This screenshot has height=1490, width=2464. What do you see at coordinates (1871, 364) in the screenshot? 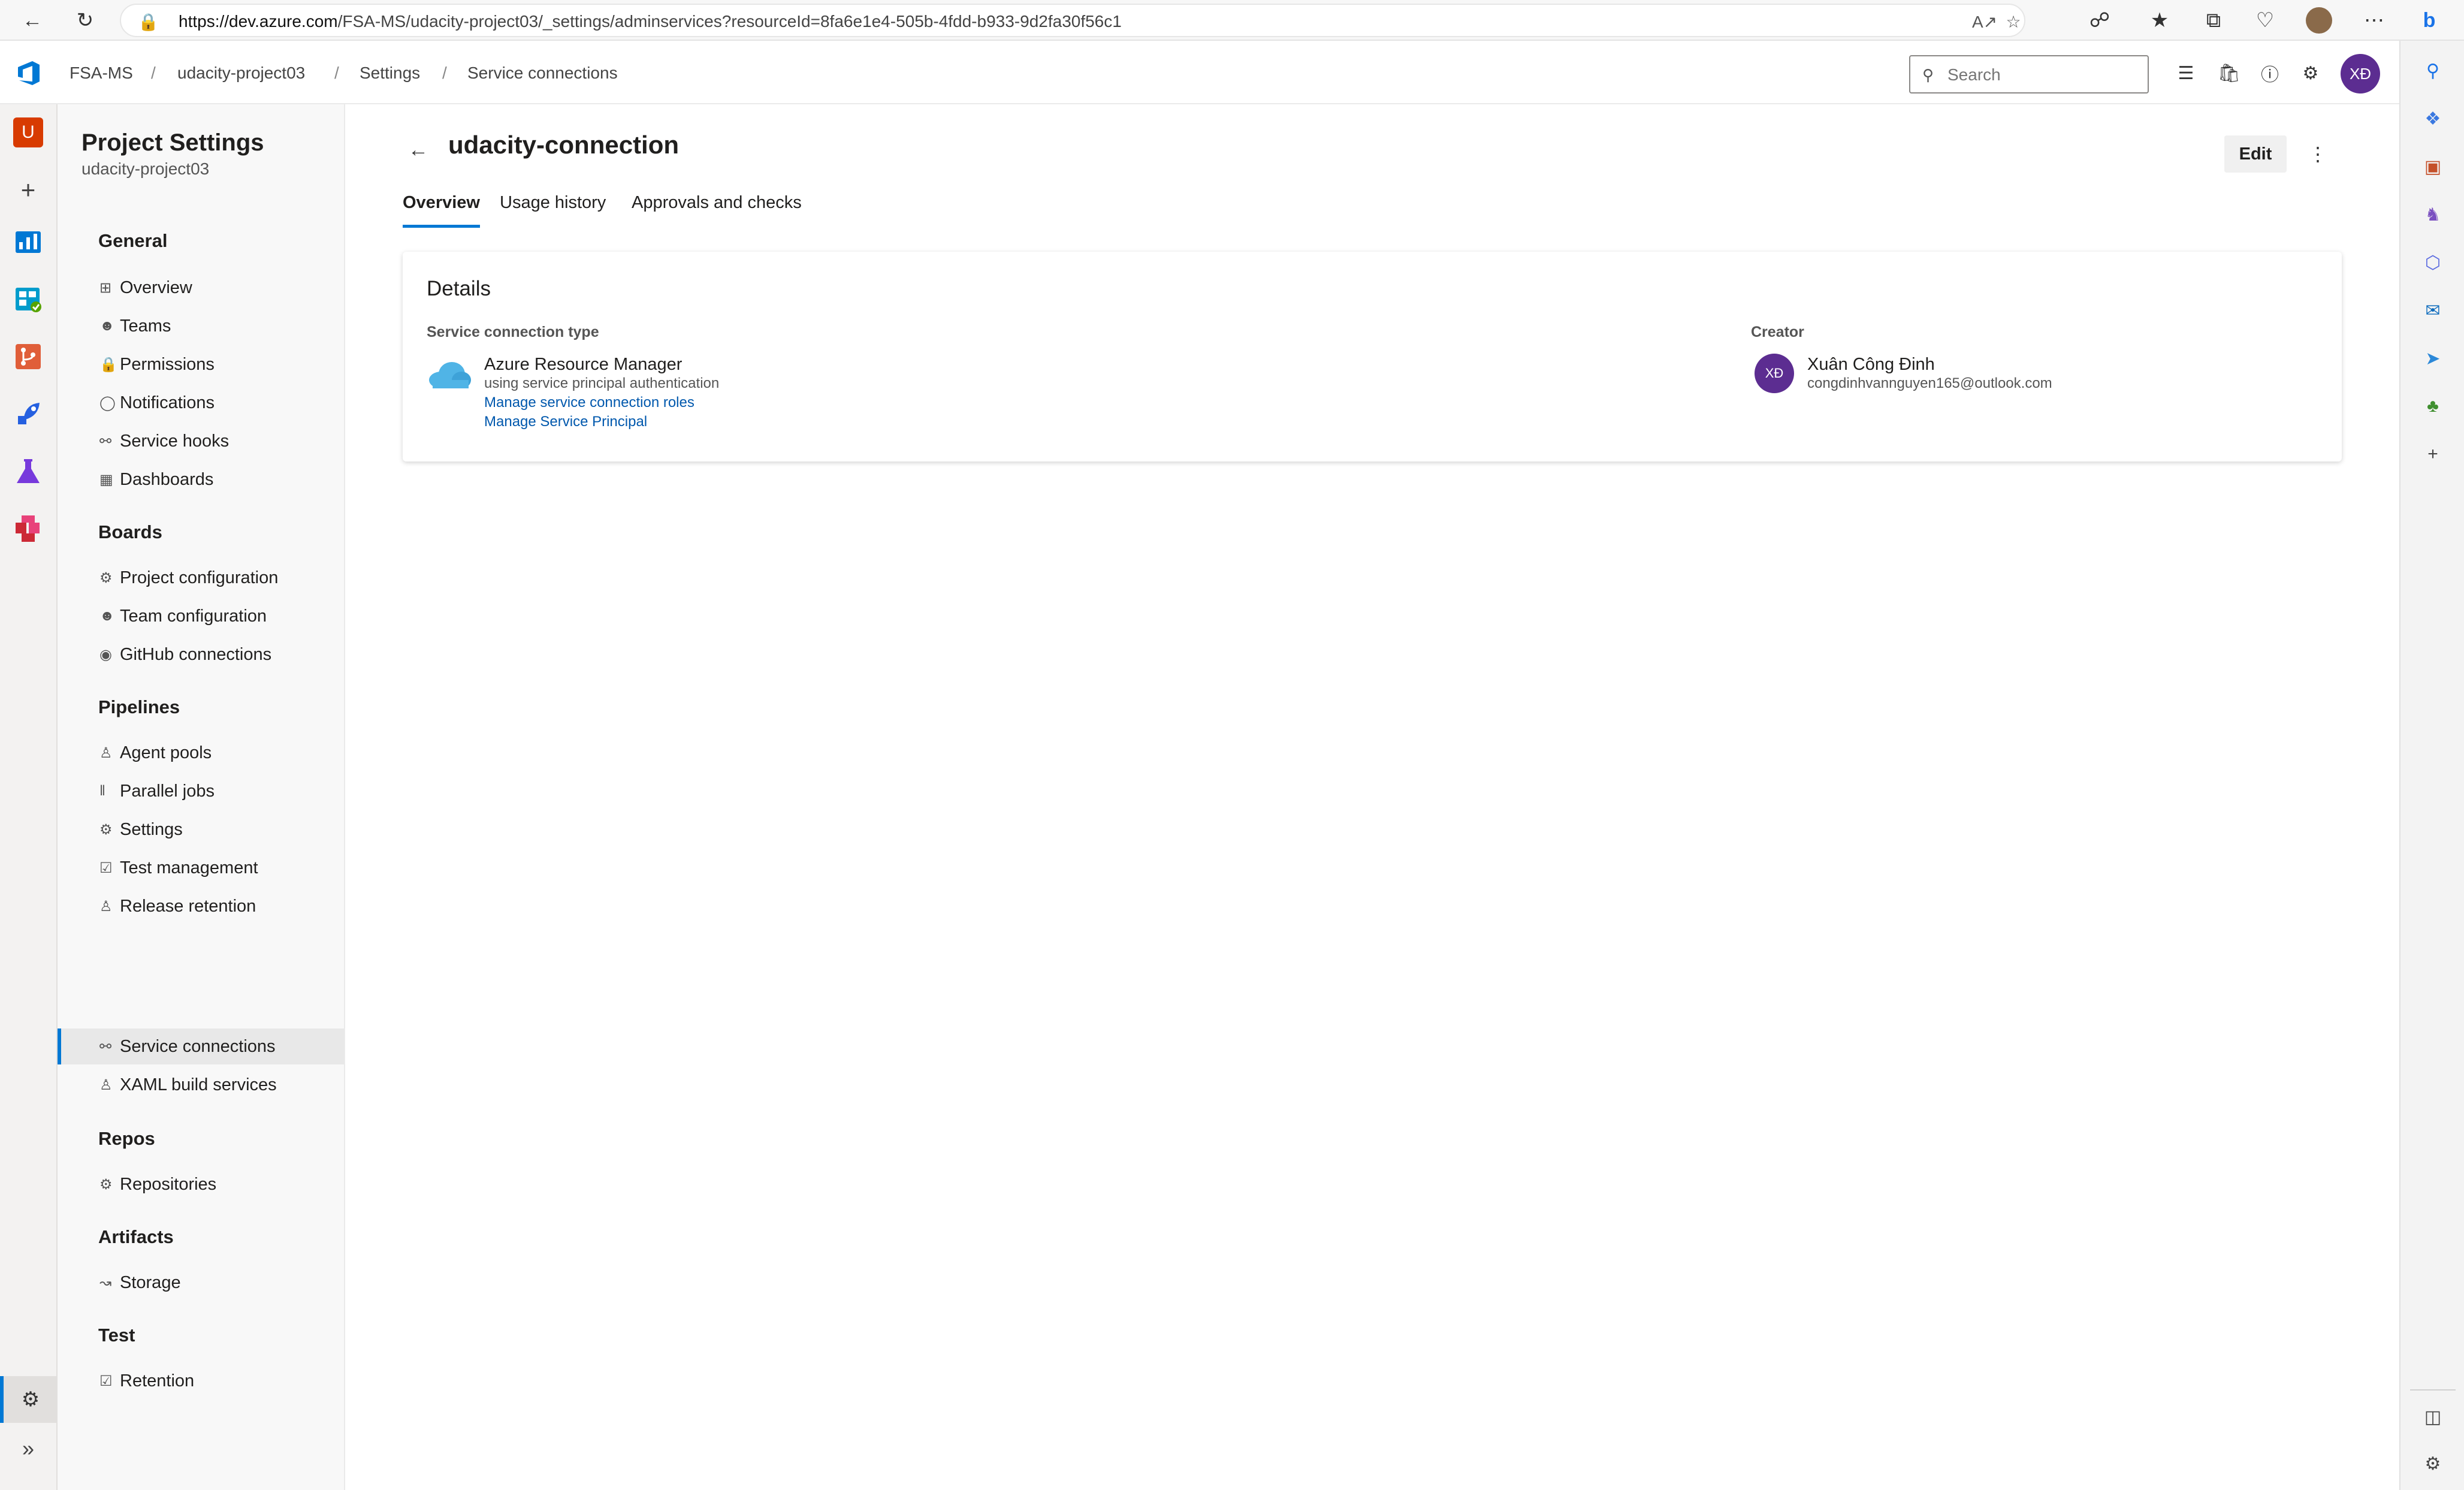
I see `creator-name: Xuân Công Đinh` at bounding box center [1871, 364].